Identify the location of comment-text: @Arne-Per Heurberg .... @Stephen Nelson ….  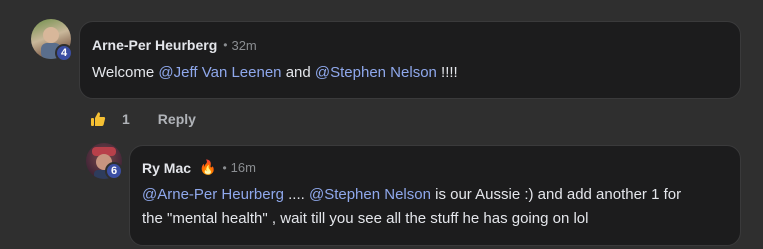
(411, 207).